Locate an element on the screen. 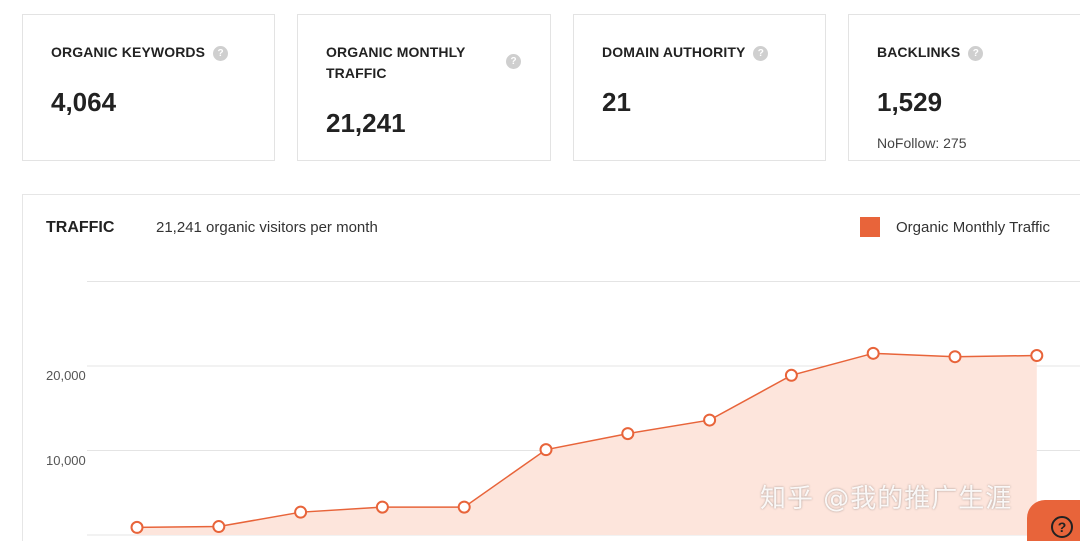 The height and width of the screenshot is (541, 1080). question-icon: ? is located at coordinates (1062, 527).